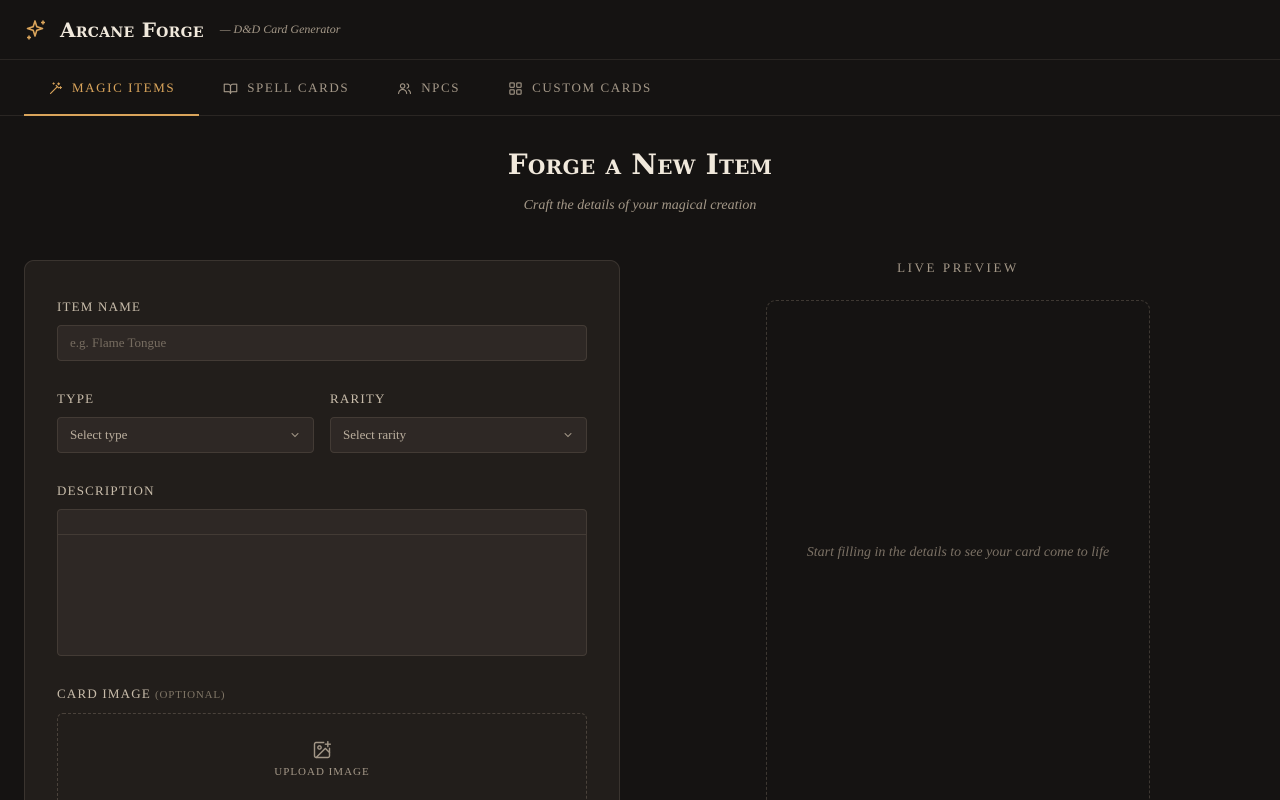 The width and height of the screenshot is (1280, 800). What do you see at coordinates (60, 88) in the screenshot?
I see `wand-sparkles-icon` at bounding box center [60, 88].